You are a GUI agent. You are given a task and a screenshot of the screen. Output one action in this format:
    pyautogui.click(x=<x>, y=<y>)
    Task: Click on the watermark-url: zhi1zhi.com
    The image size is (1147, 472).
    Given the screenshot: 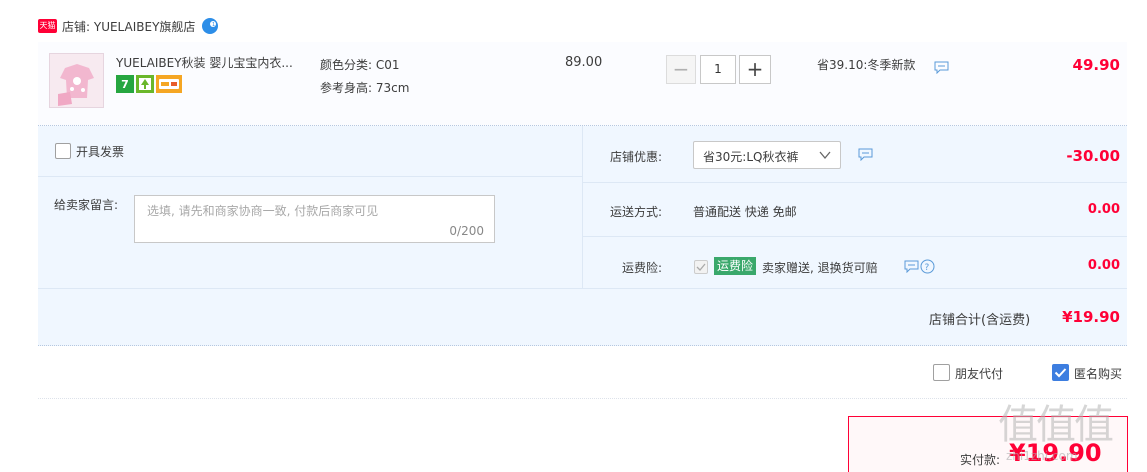 What is the action you would take?
    pyautogui.click(x=1042, y=456)
    